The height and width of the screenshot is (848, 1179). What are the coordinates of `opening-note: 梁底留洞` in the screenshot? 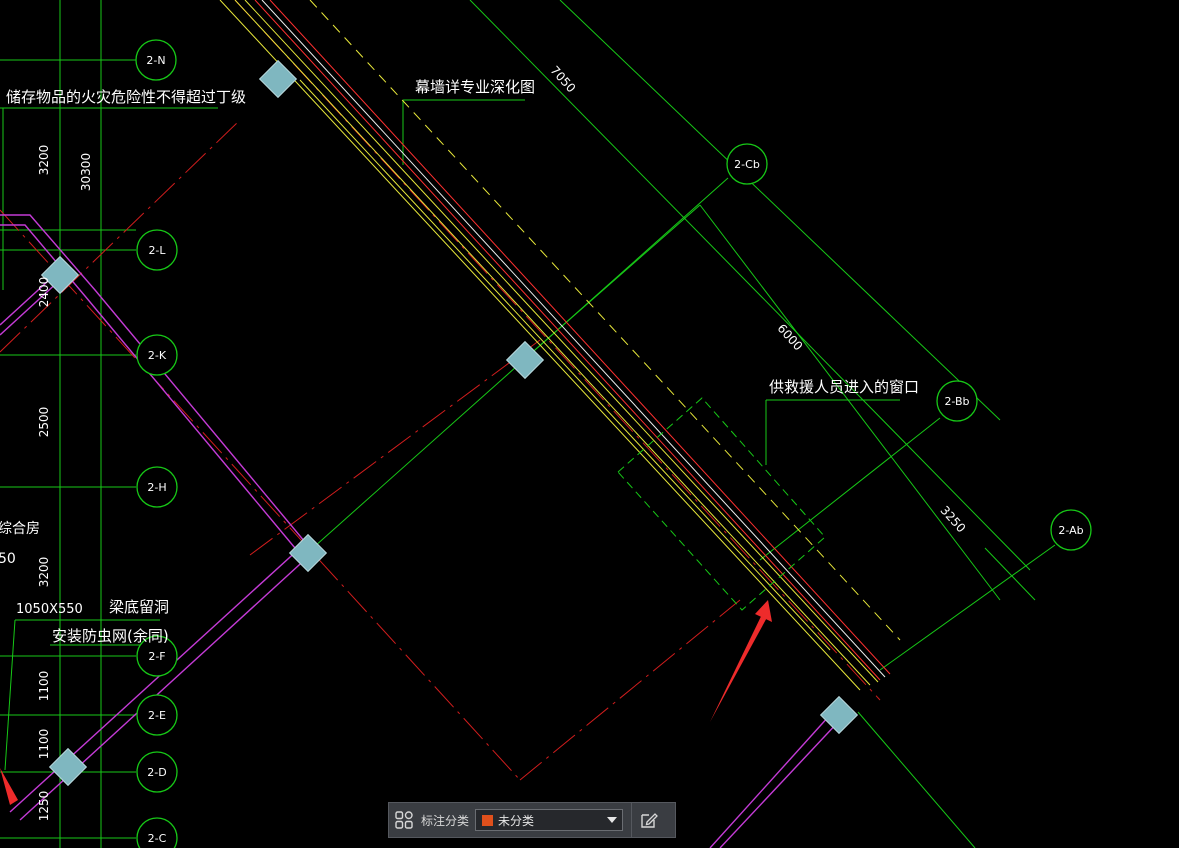 It's located at (139, 607).